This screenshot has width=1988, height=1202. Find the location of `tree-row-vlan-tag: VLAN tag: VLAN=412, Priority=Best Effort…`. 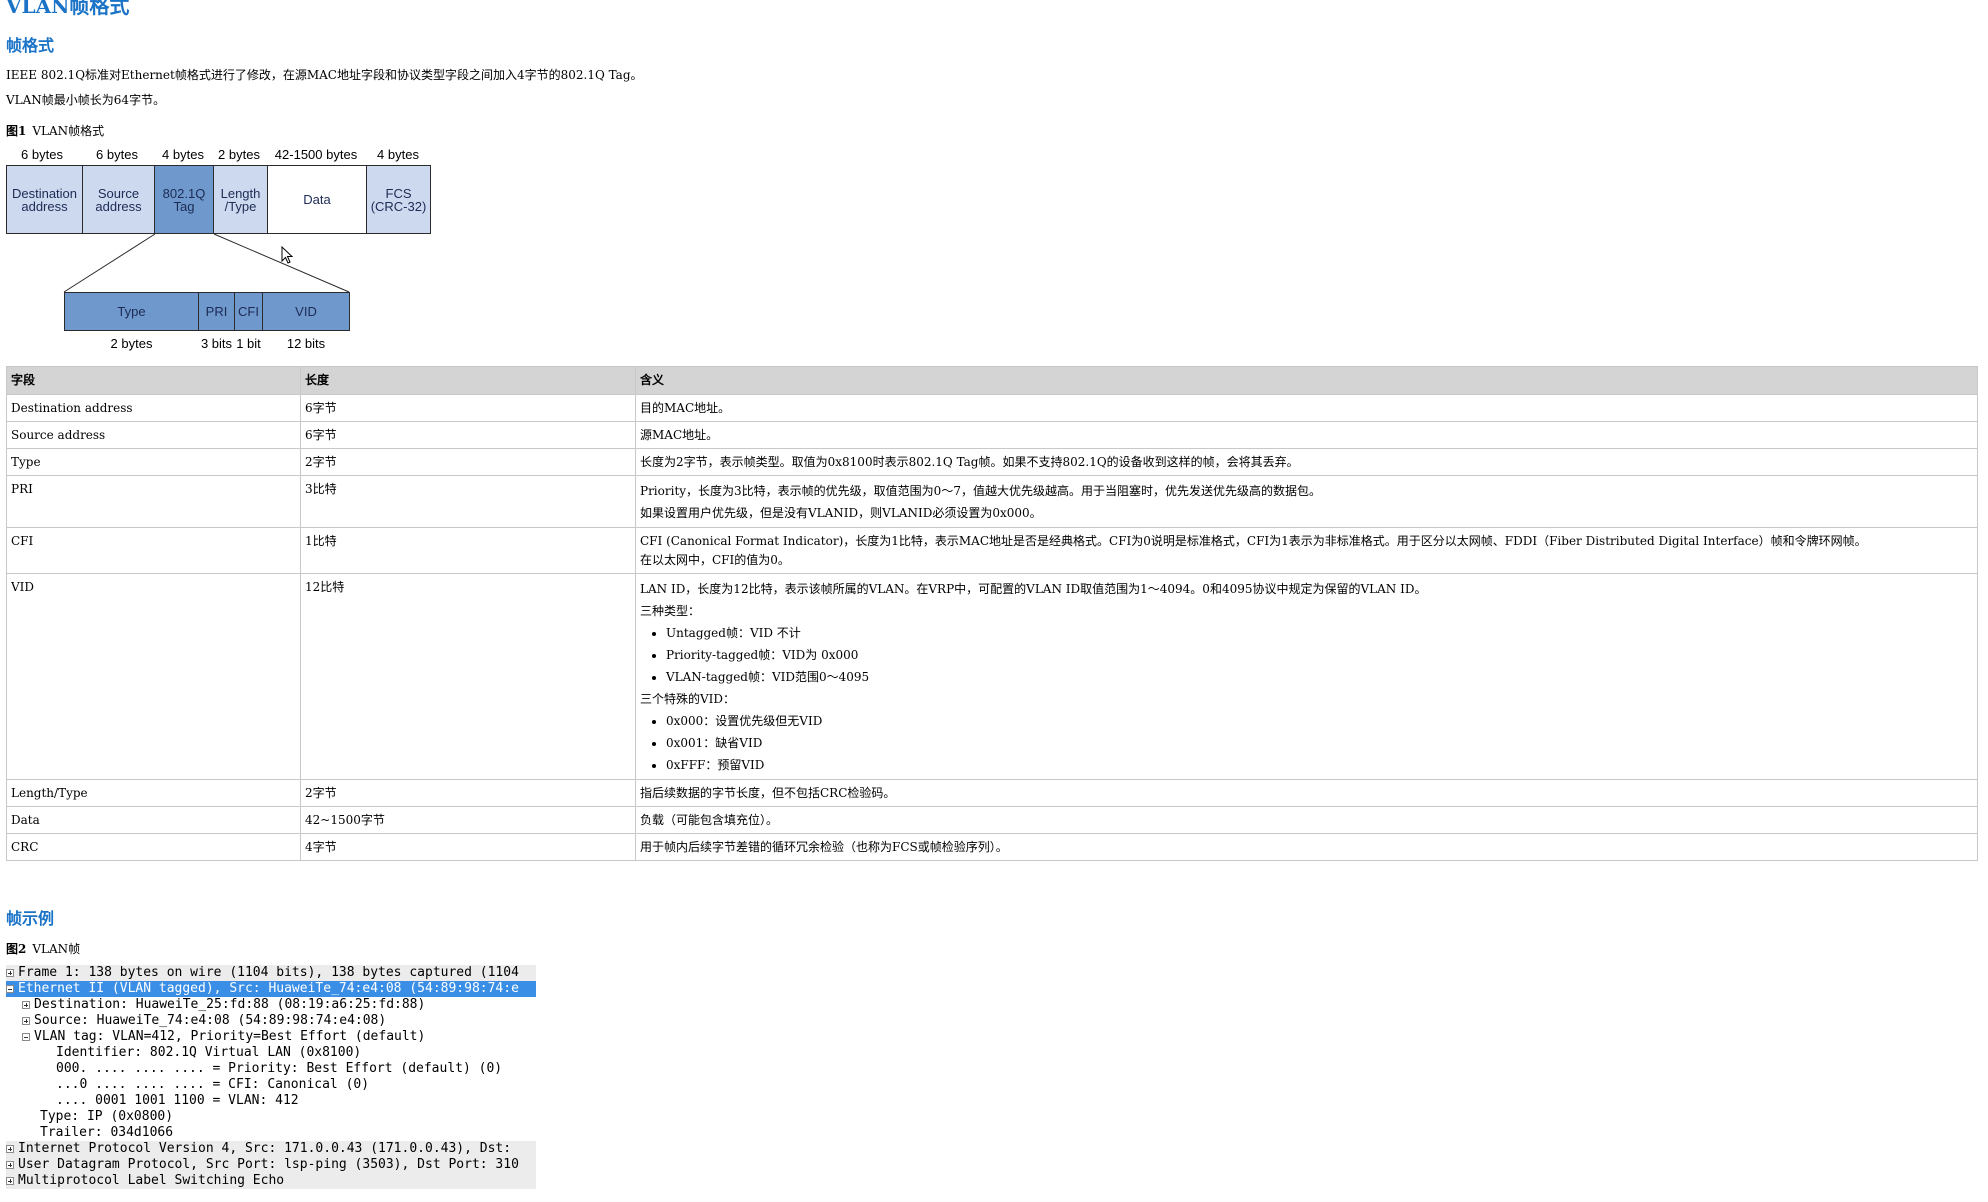

tree-row-vlan-tag: VLAN tag: VLAN=412, Priority=Best Effort… is located at coordinates (271, 1037).